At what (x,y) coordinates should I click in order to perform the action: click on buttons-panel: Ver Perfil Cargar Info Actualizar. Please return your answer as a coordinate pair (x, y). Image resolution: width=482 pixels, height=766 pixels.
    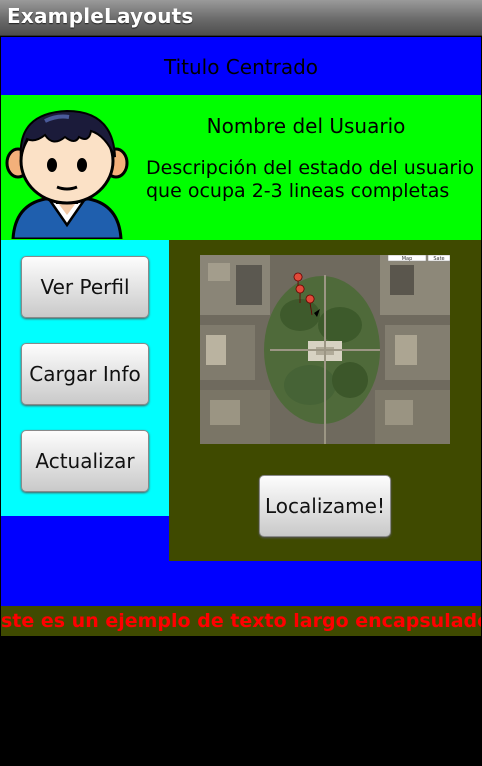
    Looking at the image, I should click on (85, 378).